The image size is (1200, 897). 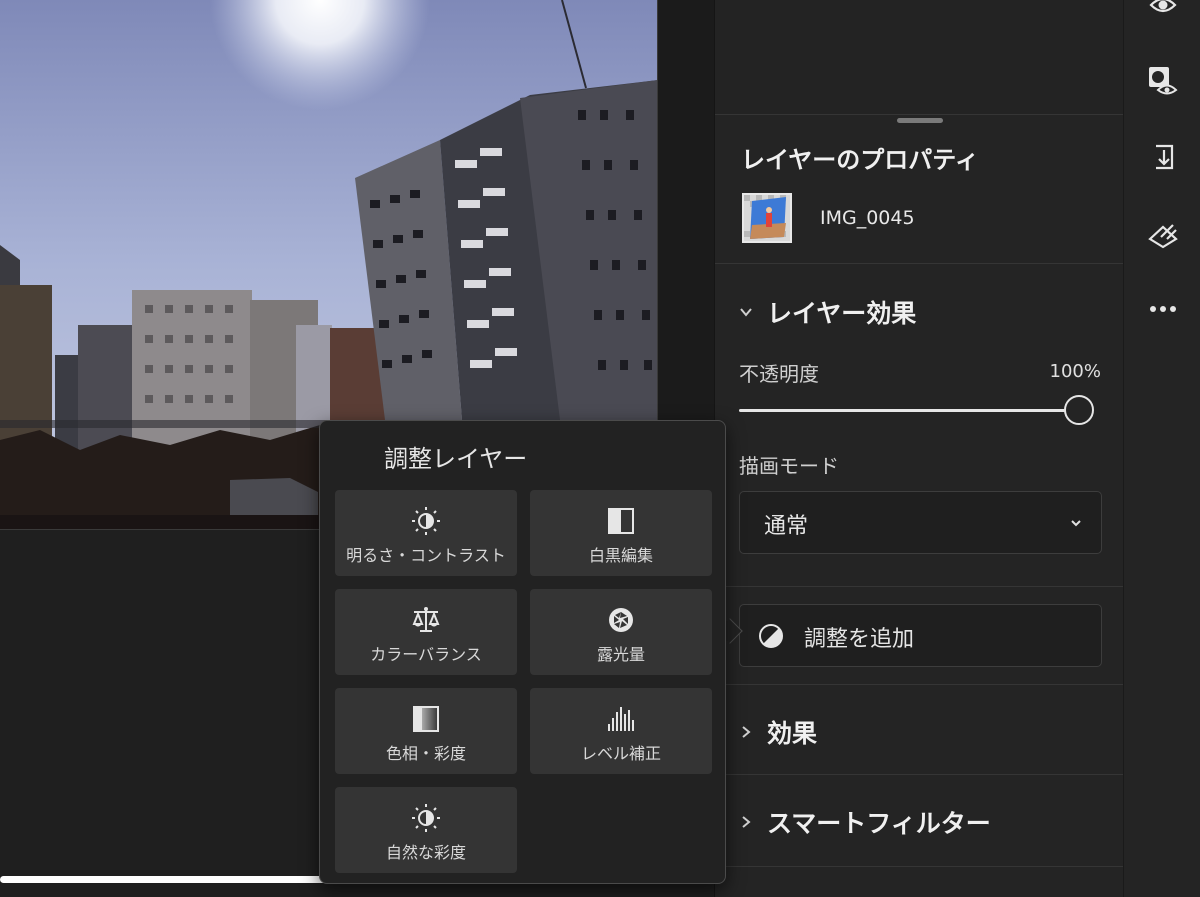 I want to click on layers-panel-area, so click(x=919, y=57).